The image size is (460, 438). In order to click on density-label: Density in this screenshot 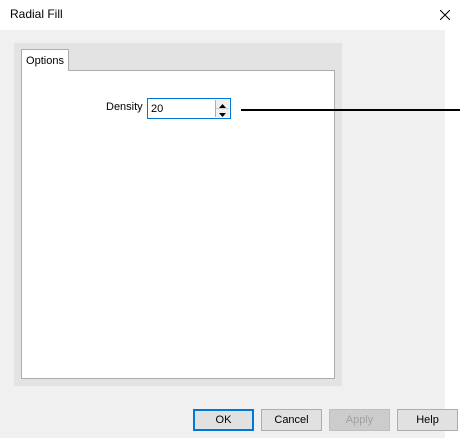, I will do `click(124, 107)`.